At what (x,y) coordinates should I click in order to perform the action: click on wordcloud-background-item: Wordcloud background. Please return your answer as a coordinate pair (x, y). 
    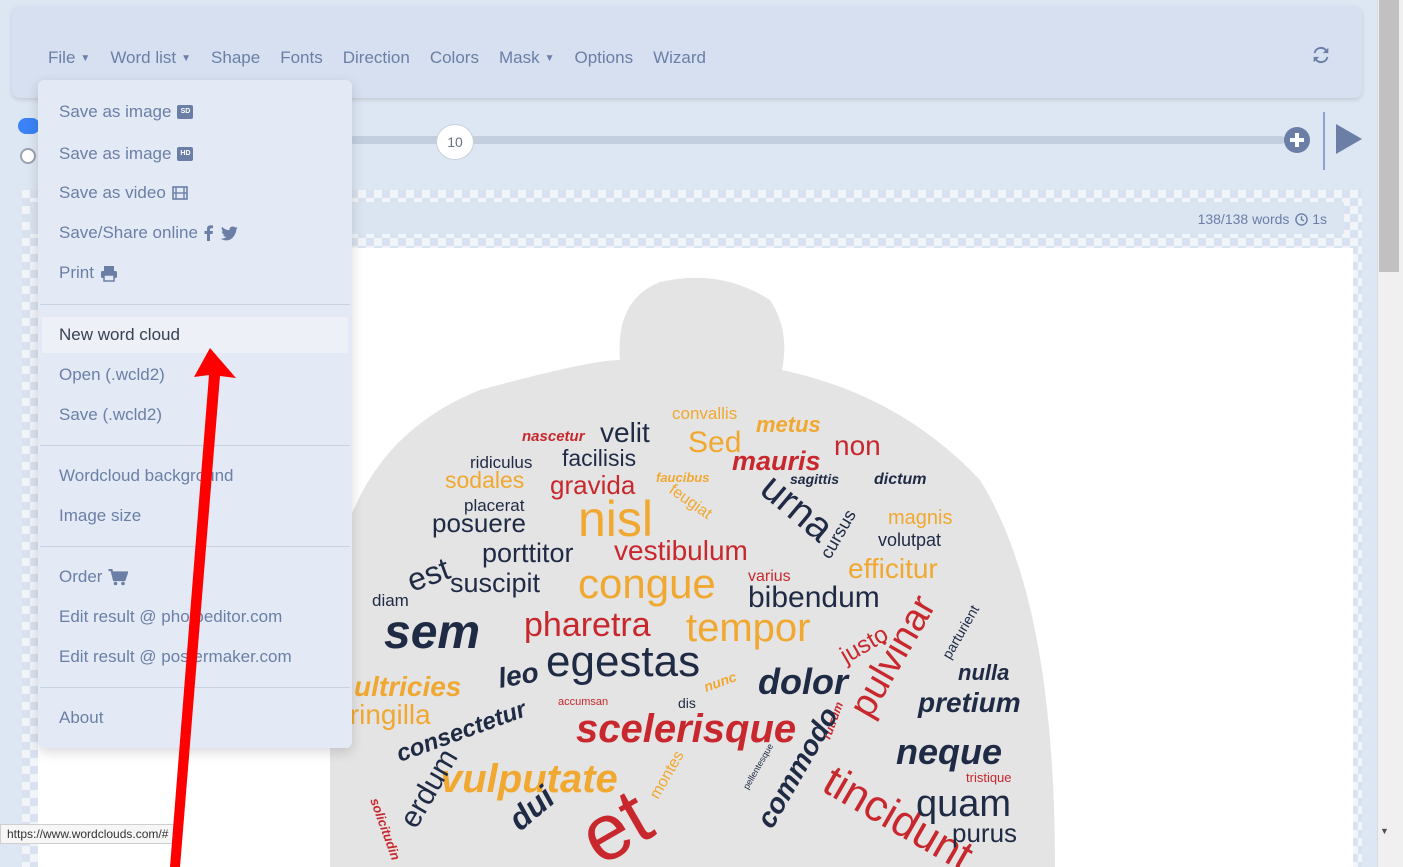
    Looking at the image, I should click on (146, 476).